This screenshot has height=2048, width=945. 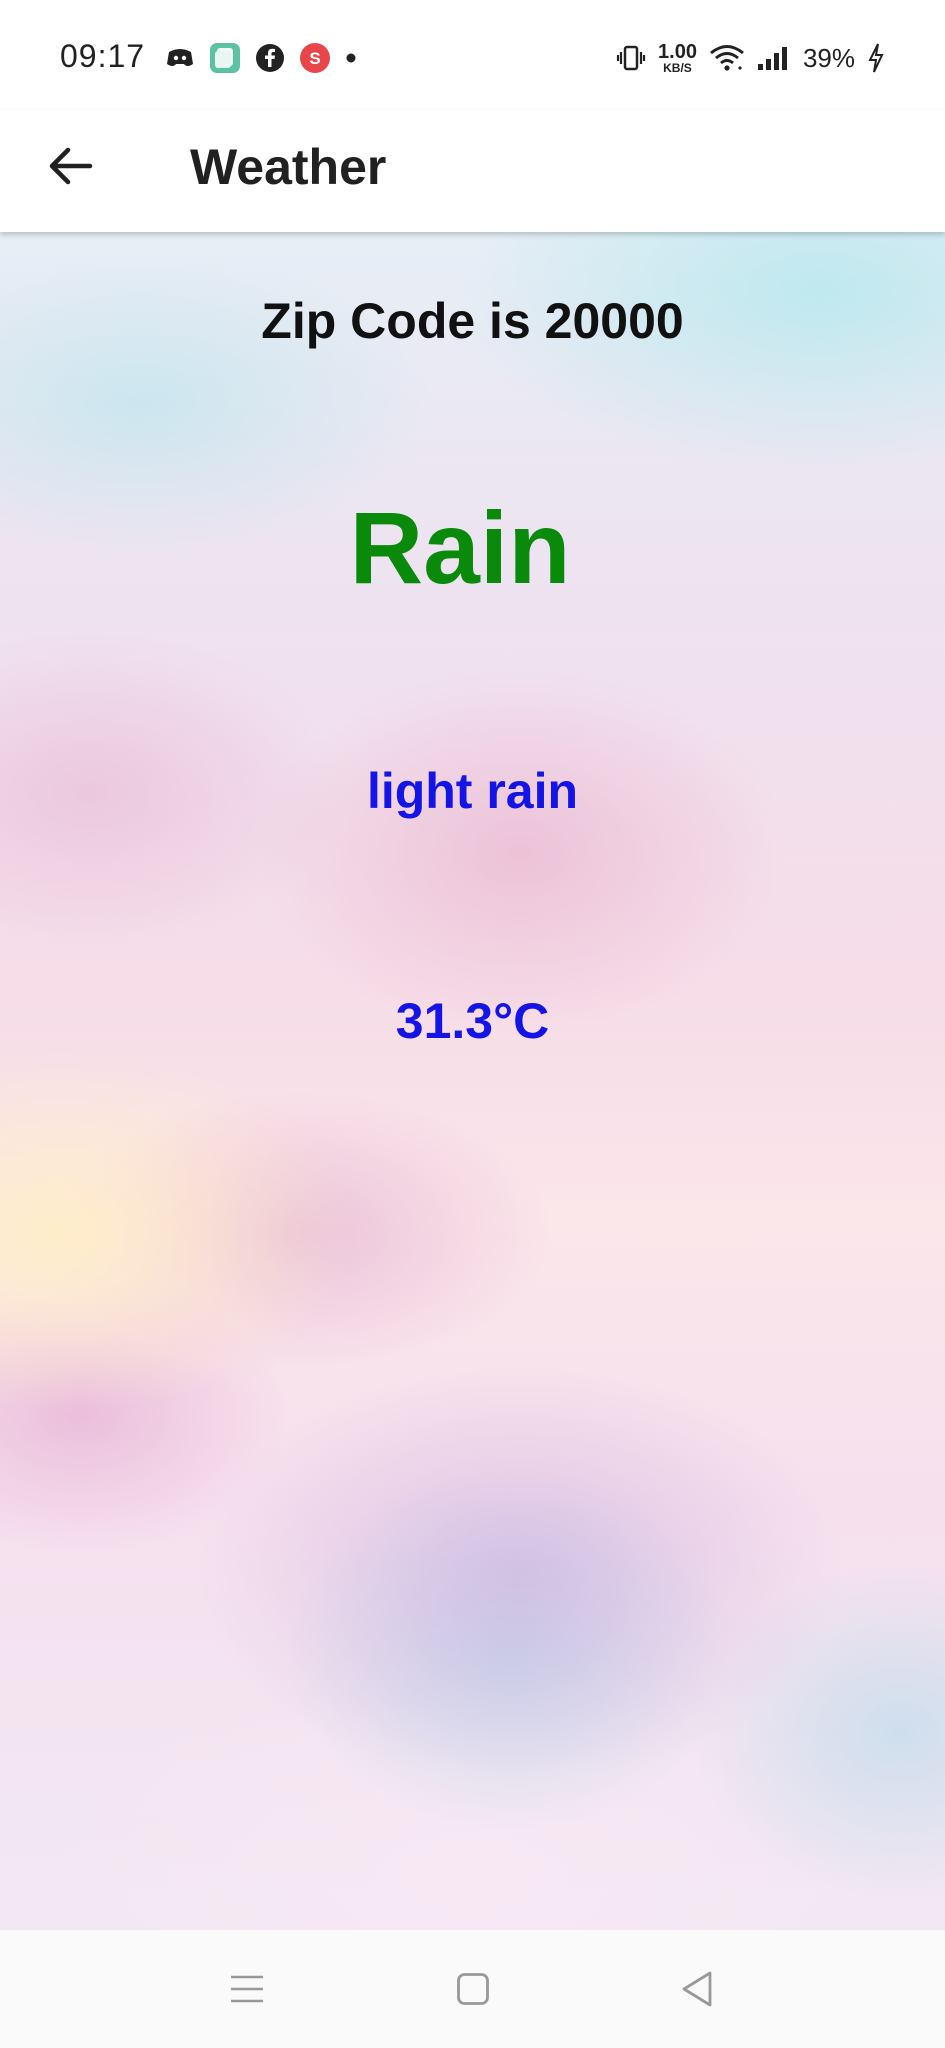 What do you see at coordinates (472, 321) in the screenshot?
I see `zip-code-label: Zip Code is 20000` at bounding box center [472, 321].